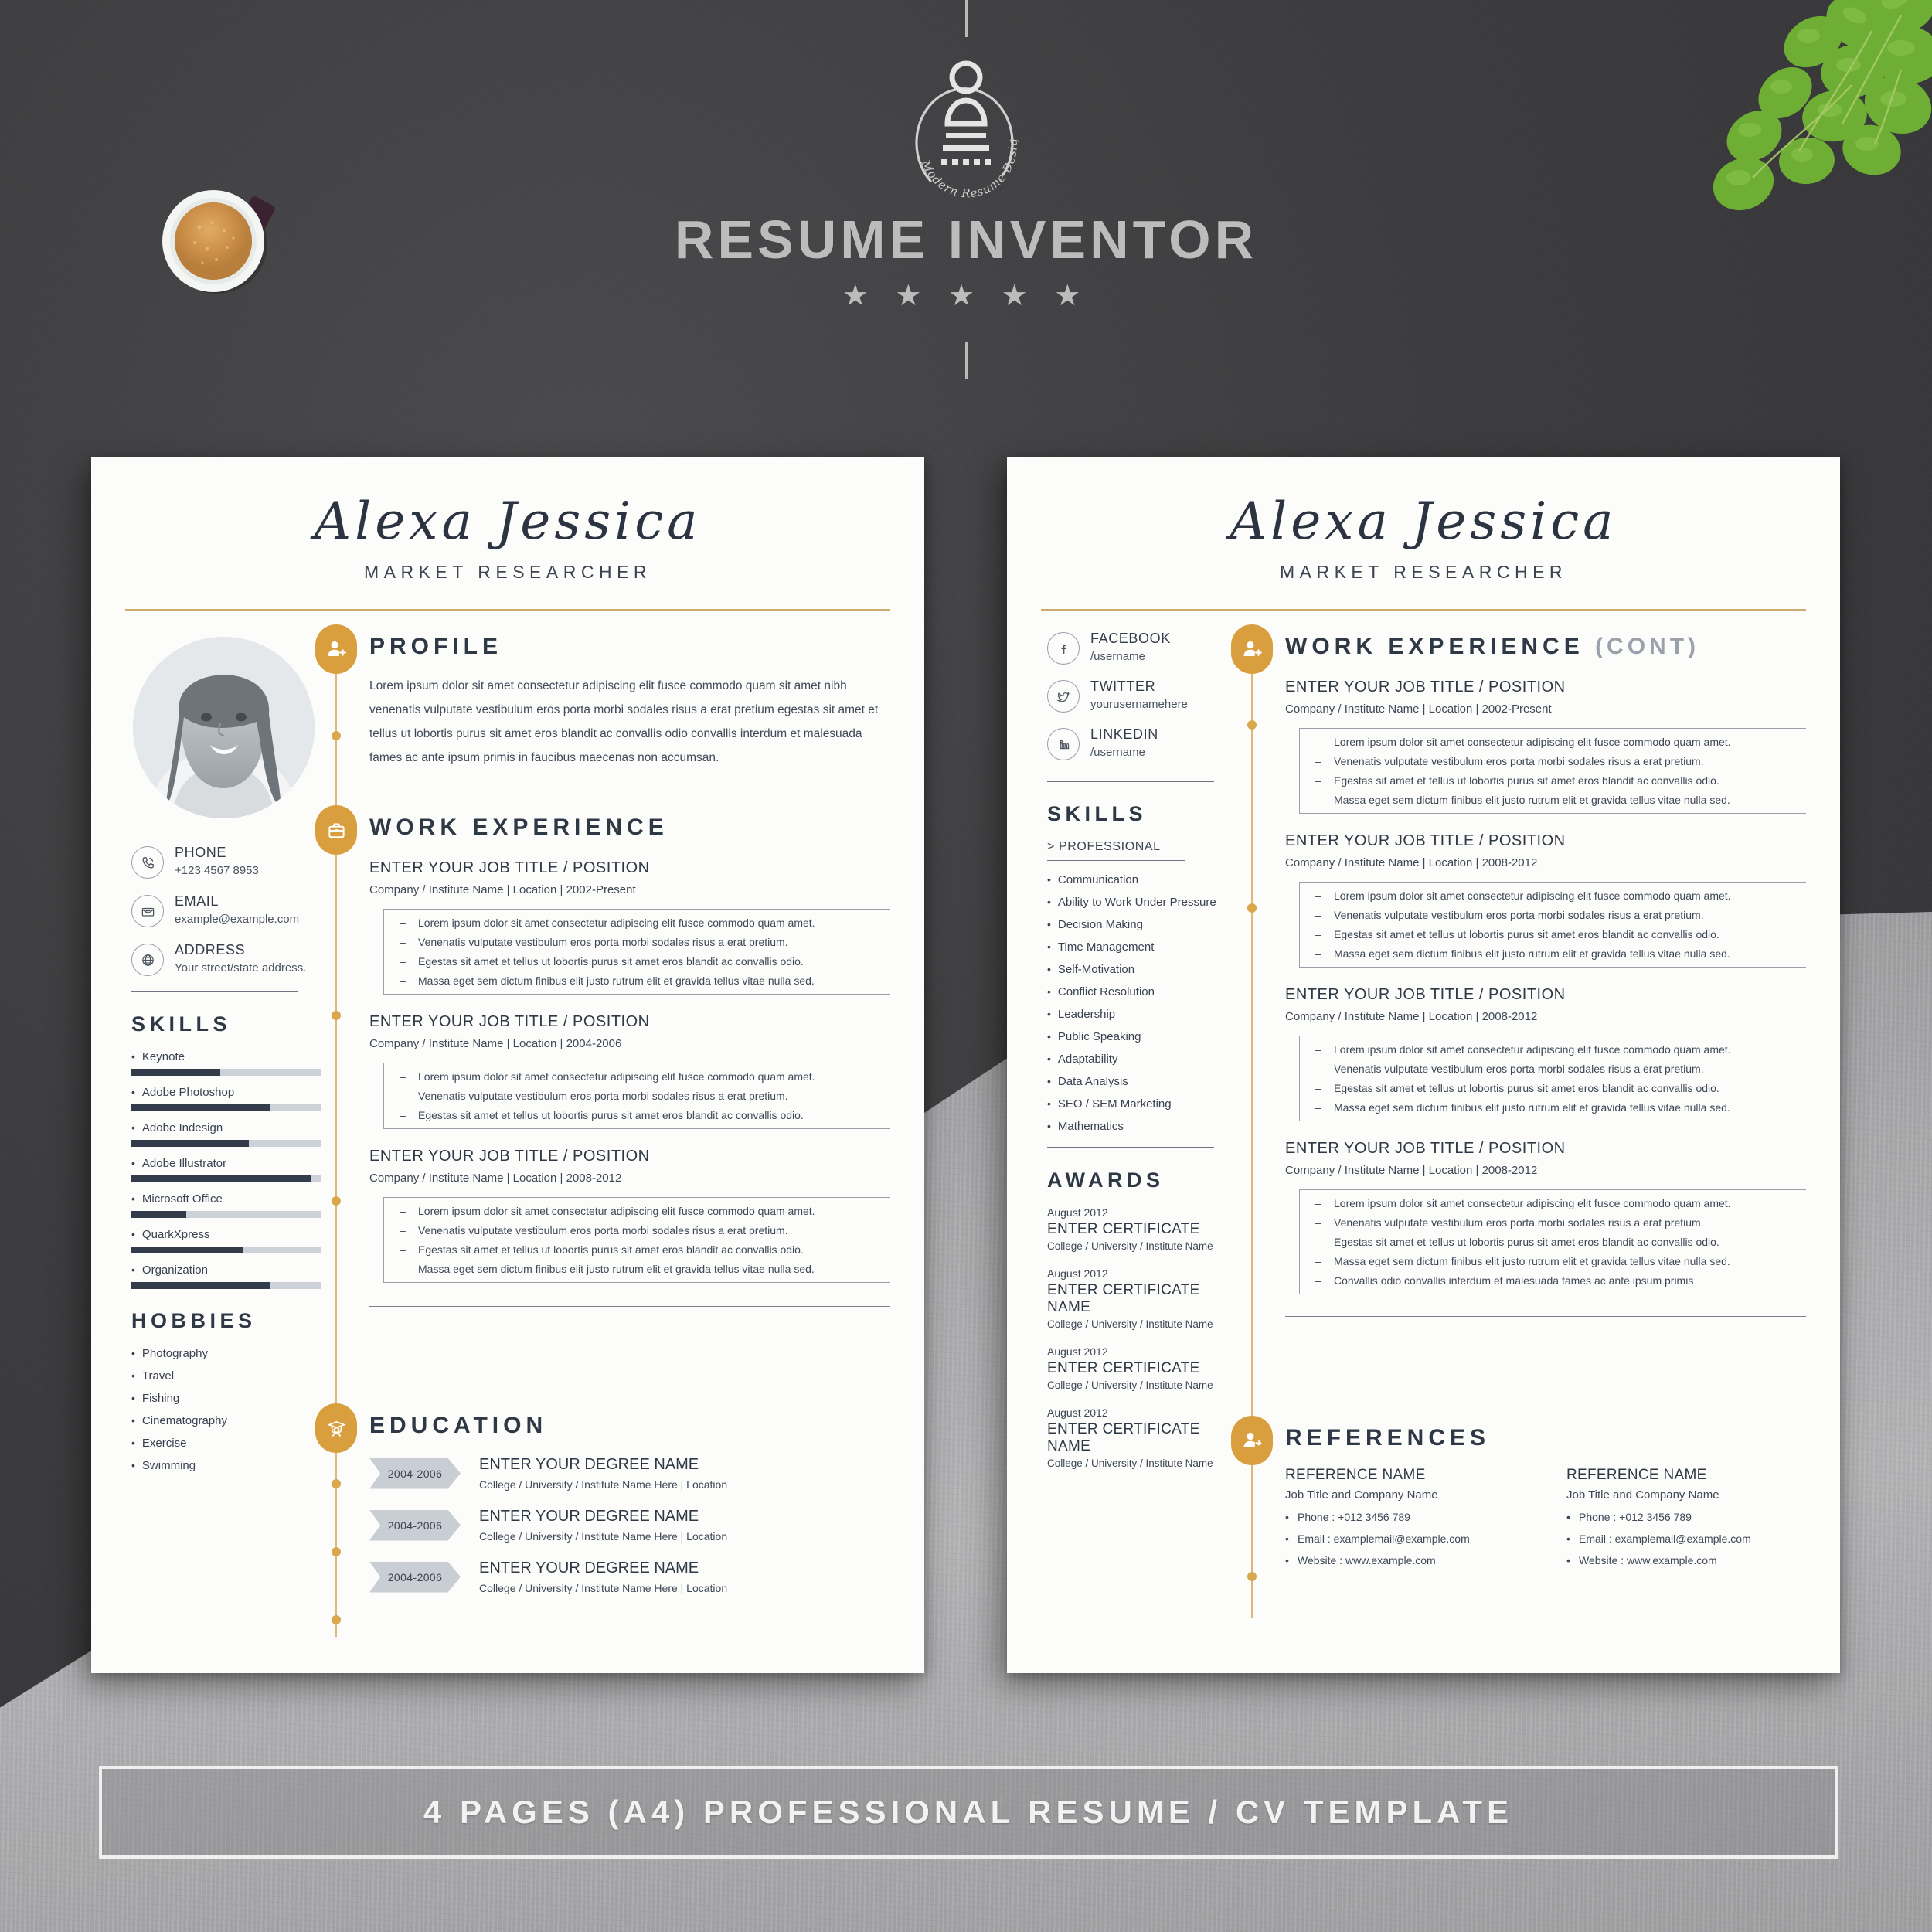 This screenshot has width=1932, height=1932. What do you see at coordinates (1637, 1475) in the screenshot?
I see `reference-name: REFERENCE NAME` at bounding box center [1637, 1475].